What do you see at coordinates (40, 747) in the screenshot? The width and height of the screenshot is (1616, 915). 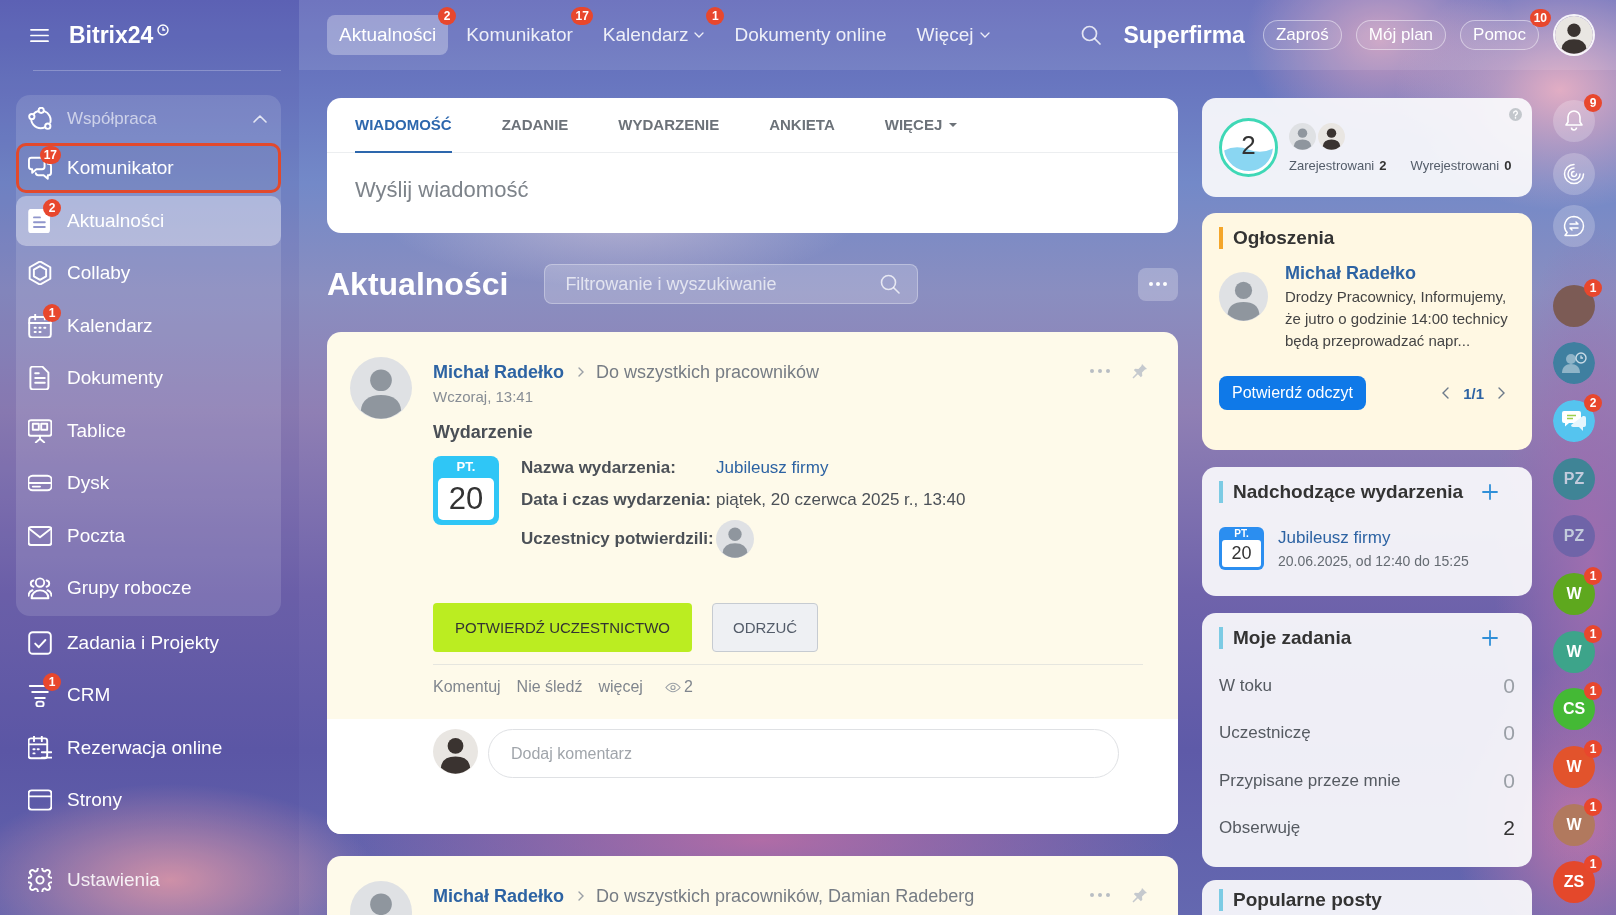 I see `booking-calendar-icon` at bounding box center [40, 747].